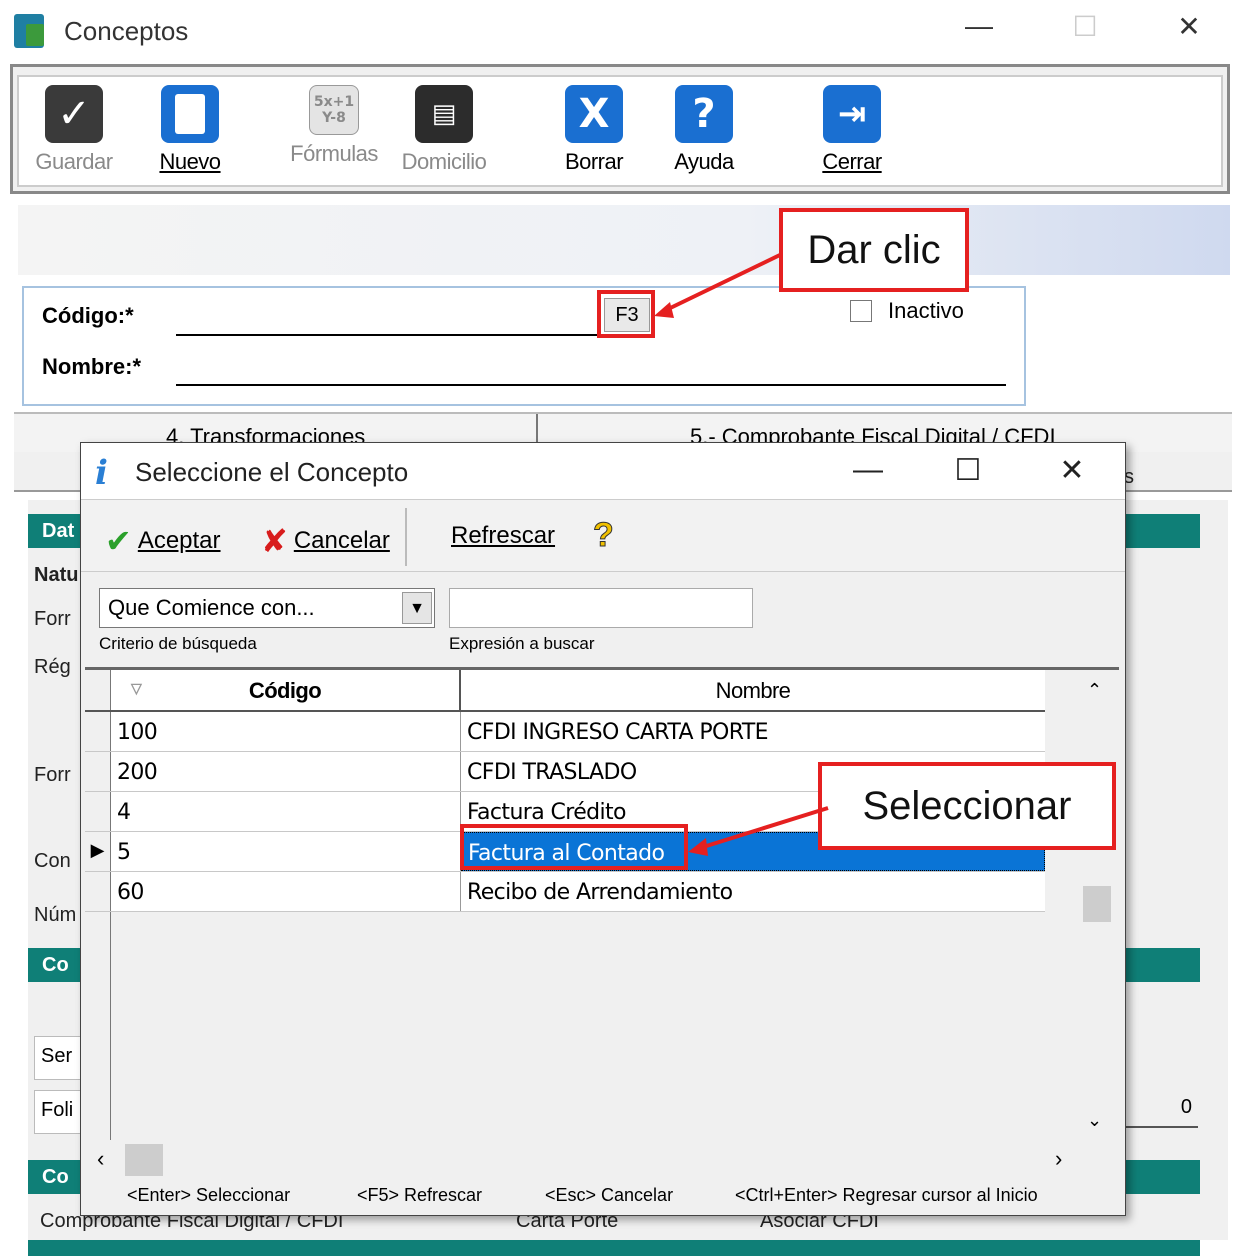 This screenshot has width=1235, height=1256. What do you see at coordinates (417, 608) in the screenshot?
I see `chevron-down-icon: ▼` at bounding box center [417, 608].